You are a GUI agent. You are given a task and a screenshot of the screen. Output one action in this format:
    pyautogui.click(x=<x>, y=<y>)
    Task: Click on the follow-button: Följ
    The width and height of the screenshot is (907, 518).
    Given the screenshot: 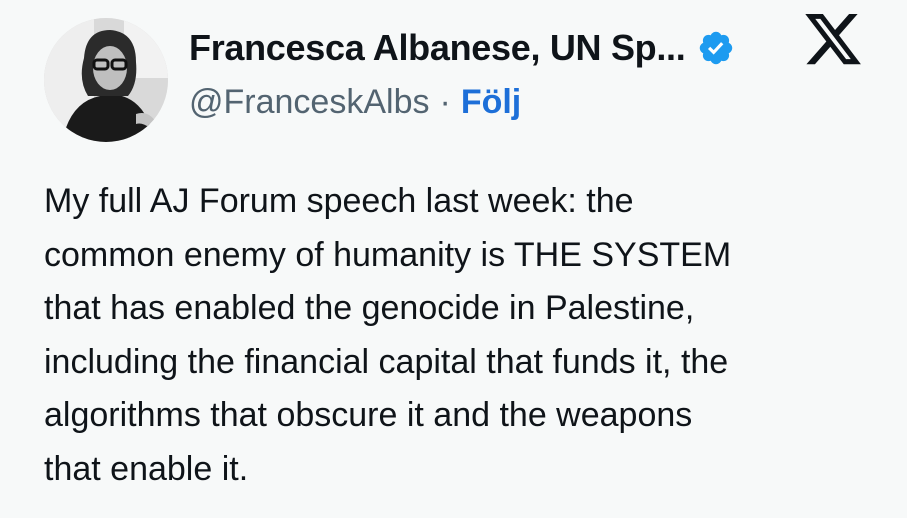 What is the action you would take?
    pyautogui.click(x=491, y=102)
    